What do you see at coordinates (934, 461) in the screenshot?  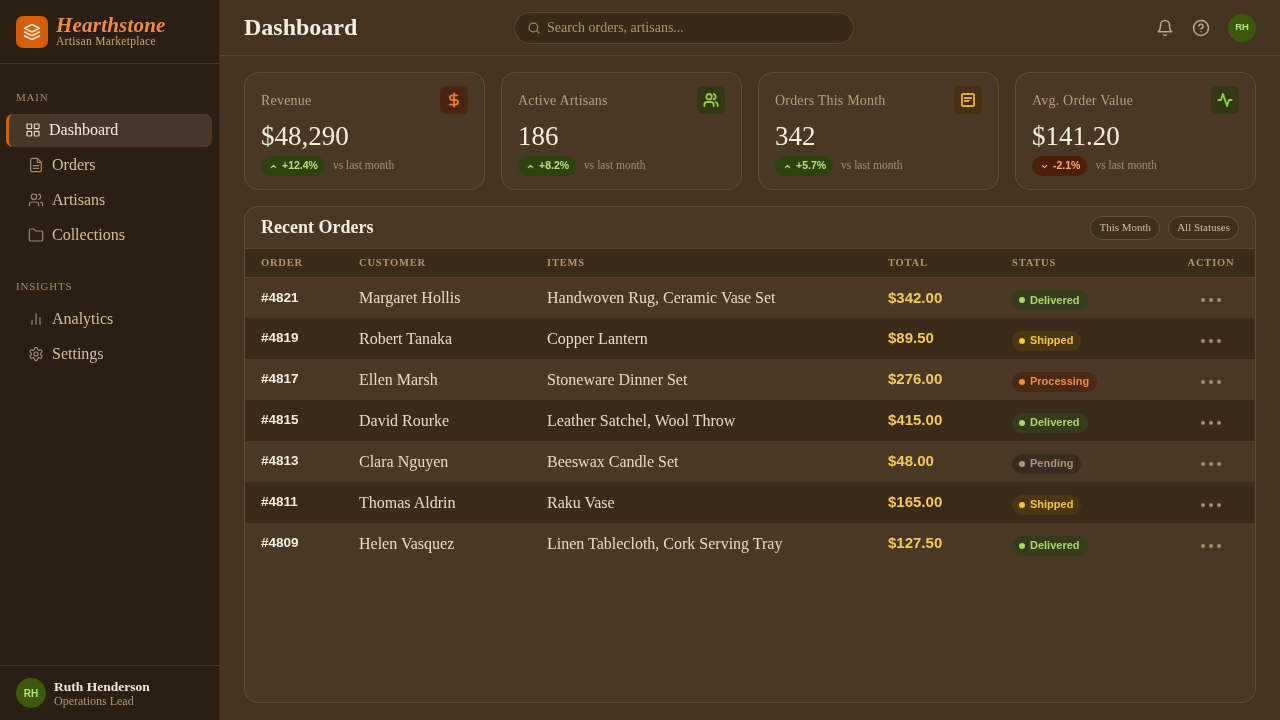 I see `order-total: $48.00` at bounding box center [934, 461].